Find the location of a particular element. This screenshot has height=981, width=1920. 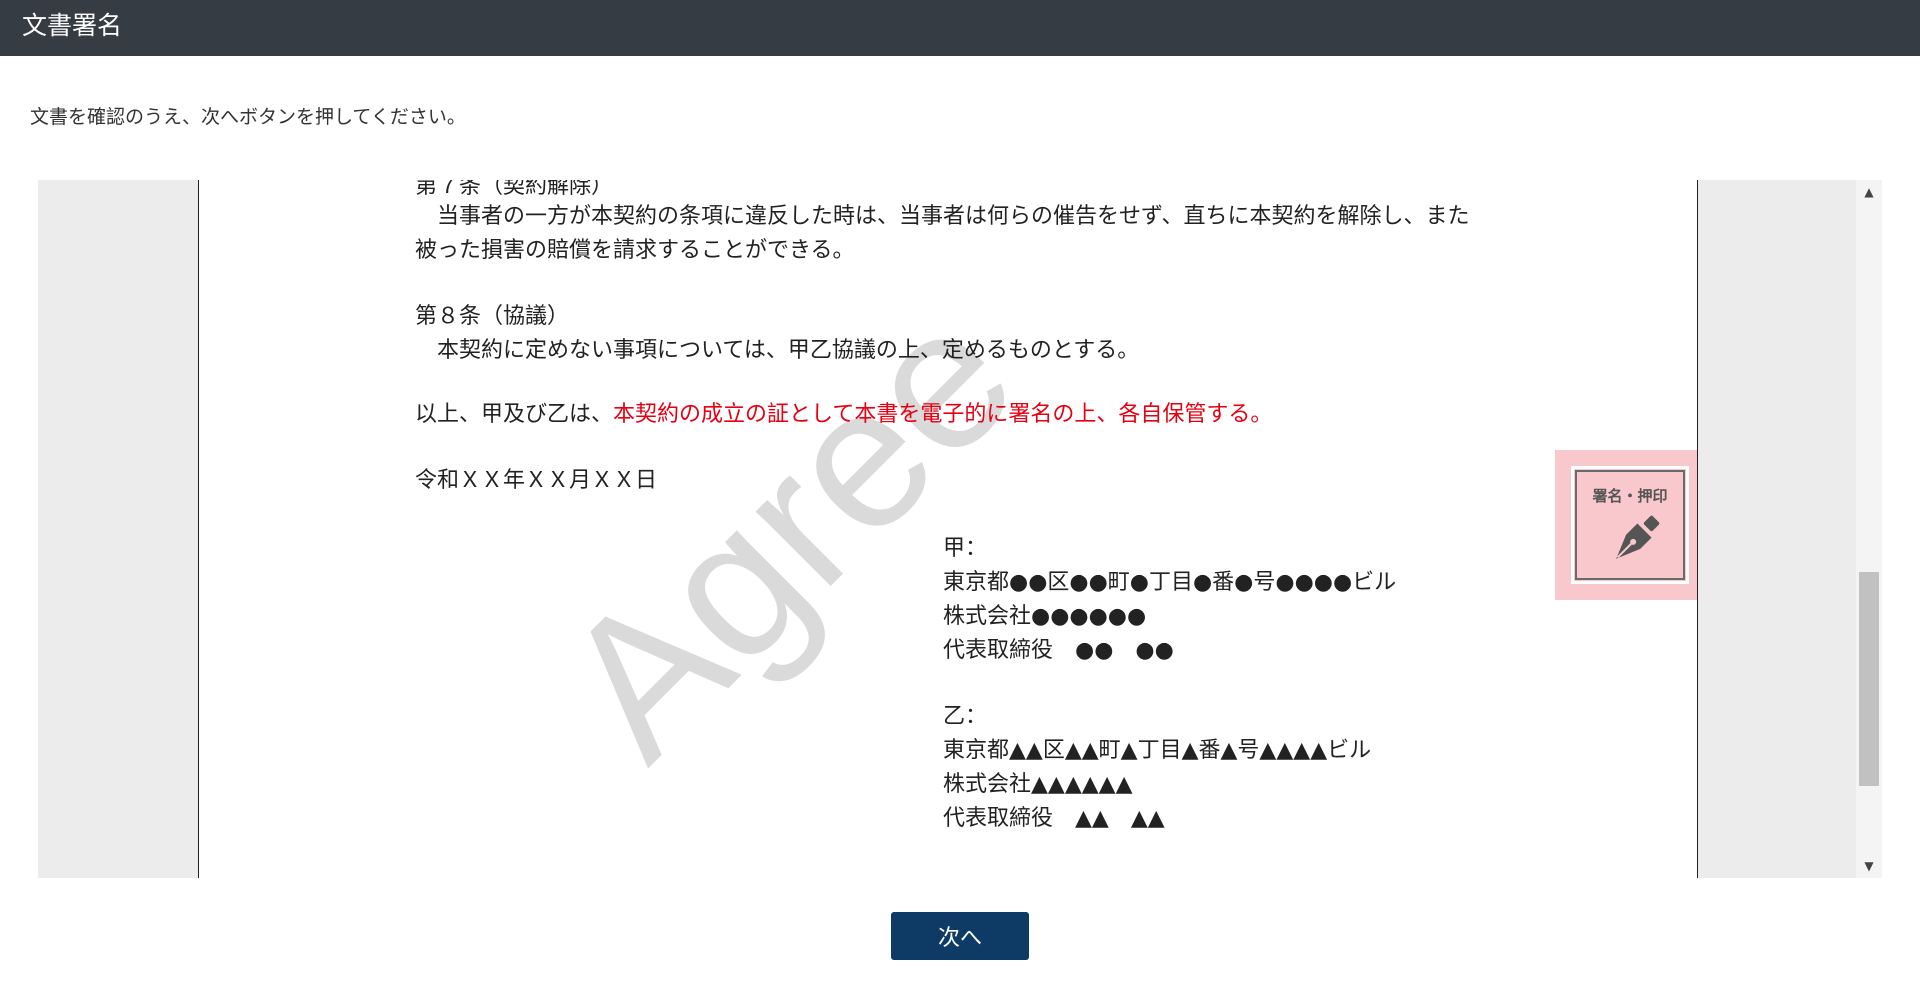

closing-statement: 以上、甲及び乙は、本契約の成立の証として本書を電子的に署名の上、各自保管する。 is located at coordinates (843, 415).